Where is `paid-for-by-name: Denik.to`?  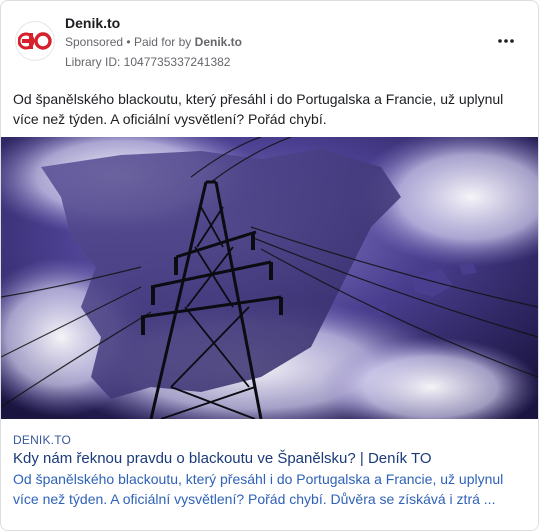
paid-for-by-name: Denik.to is located at coordinates (218, 42).